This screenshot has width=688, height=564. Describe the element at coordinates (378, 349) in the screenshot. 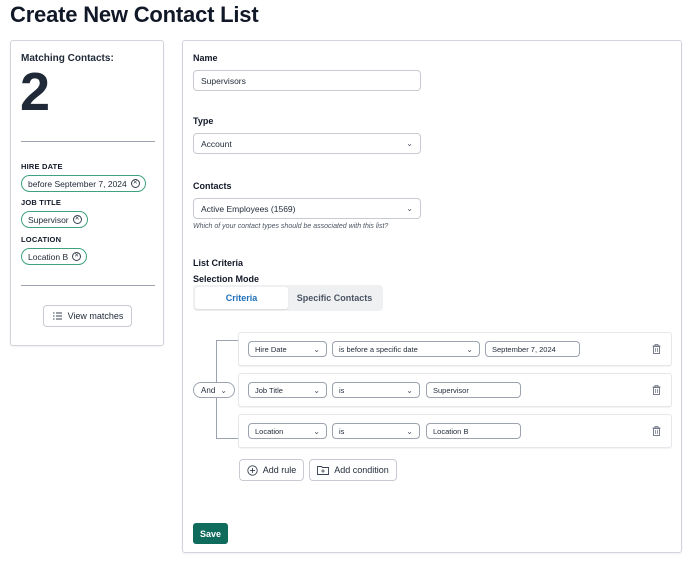

I see `rule-operator-value: is before a specific date` at that location.